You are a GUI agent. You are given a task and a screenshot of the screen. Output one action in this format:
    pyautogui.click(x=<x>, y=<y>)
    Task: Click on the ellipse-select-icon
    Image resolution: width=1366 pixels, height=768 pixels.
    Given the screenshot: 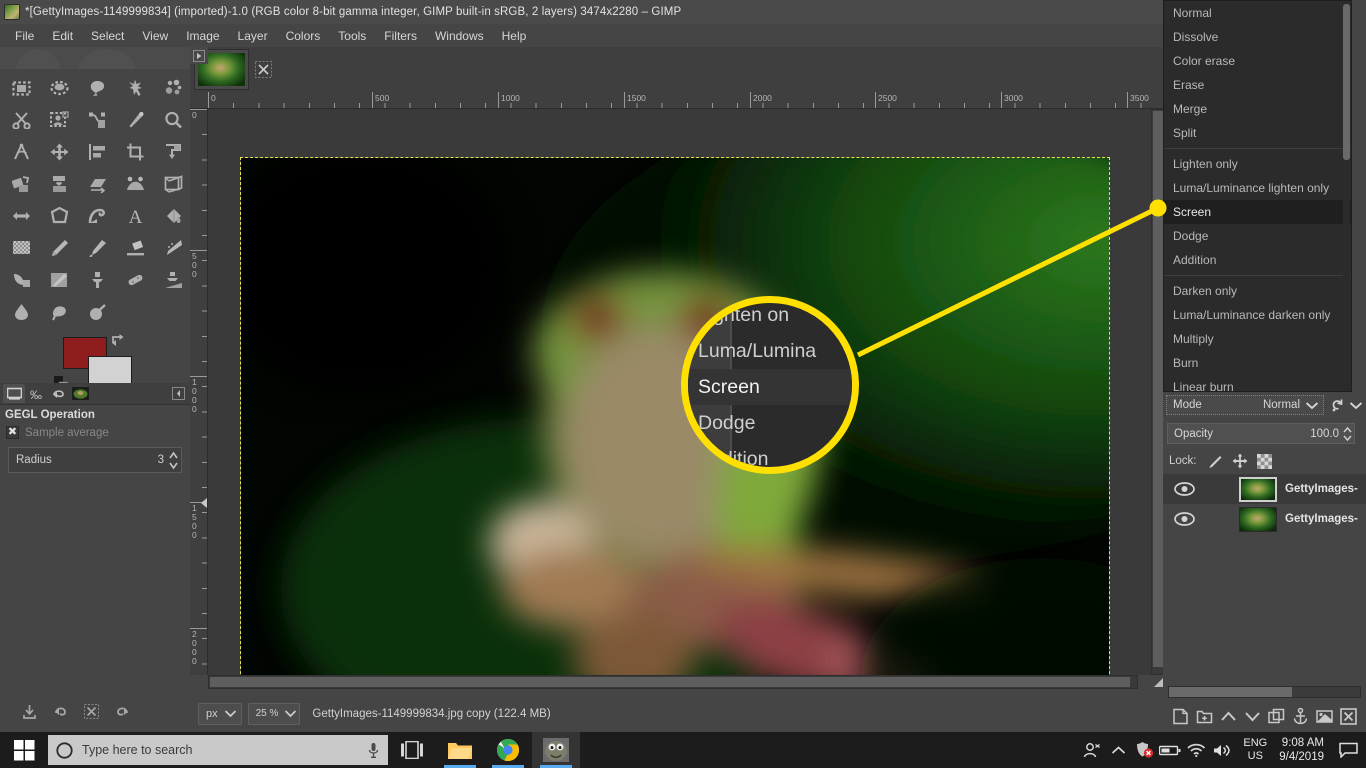 What is the action you would take?
    pyautogui.click(x=59, y=88)
    